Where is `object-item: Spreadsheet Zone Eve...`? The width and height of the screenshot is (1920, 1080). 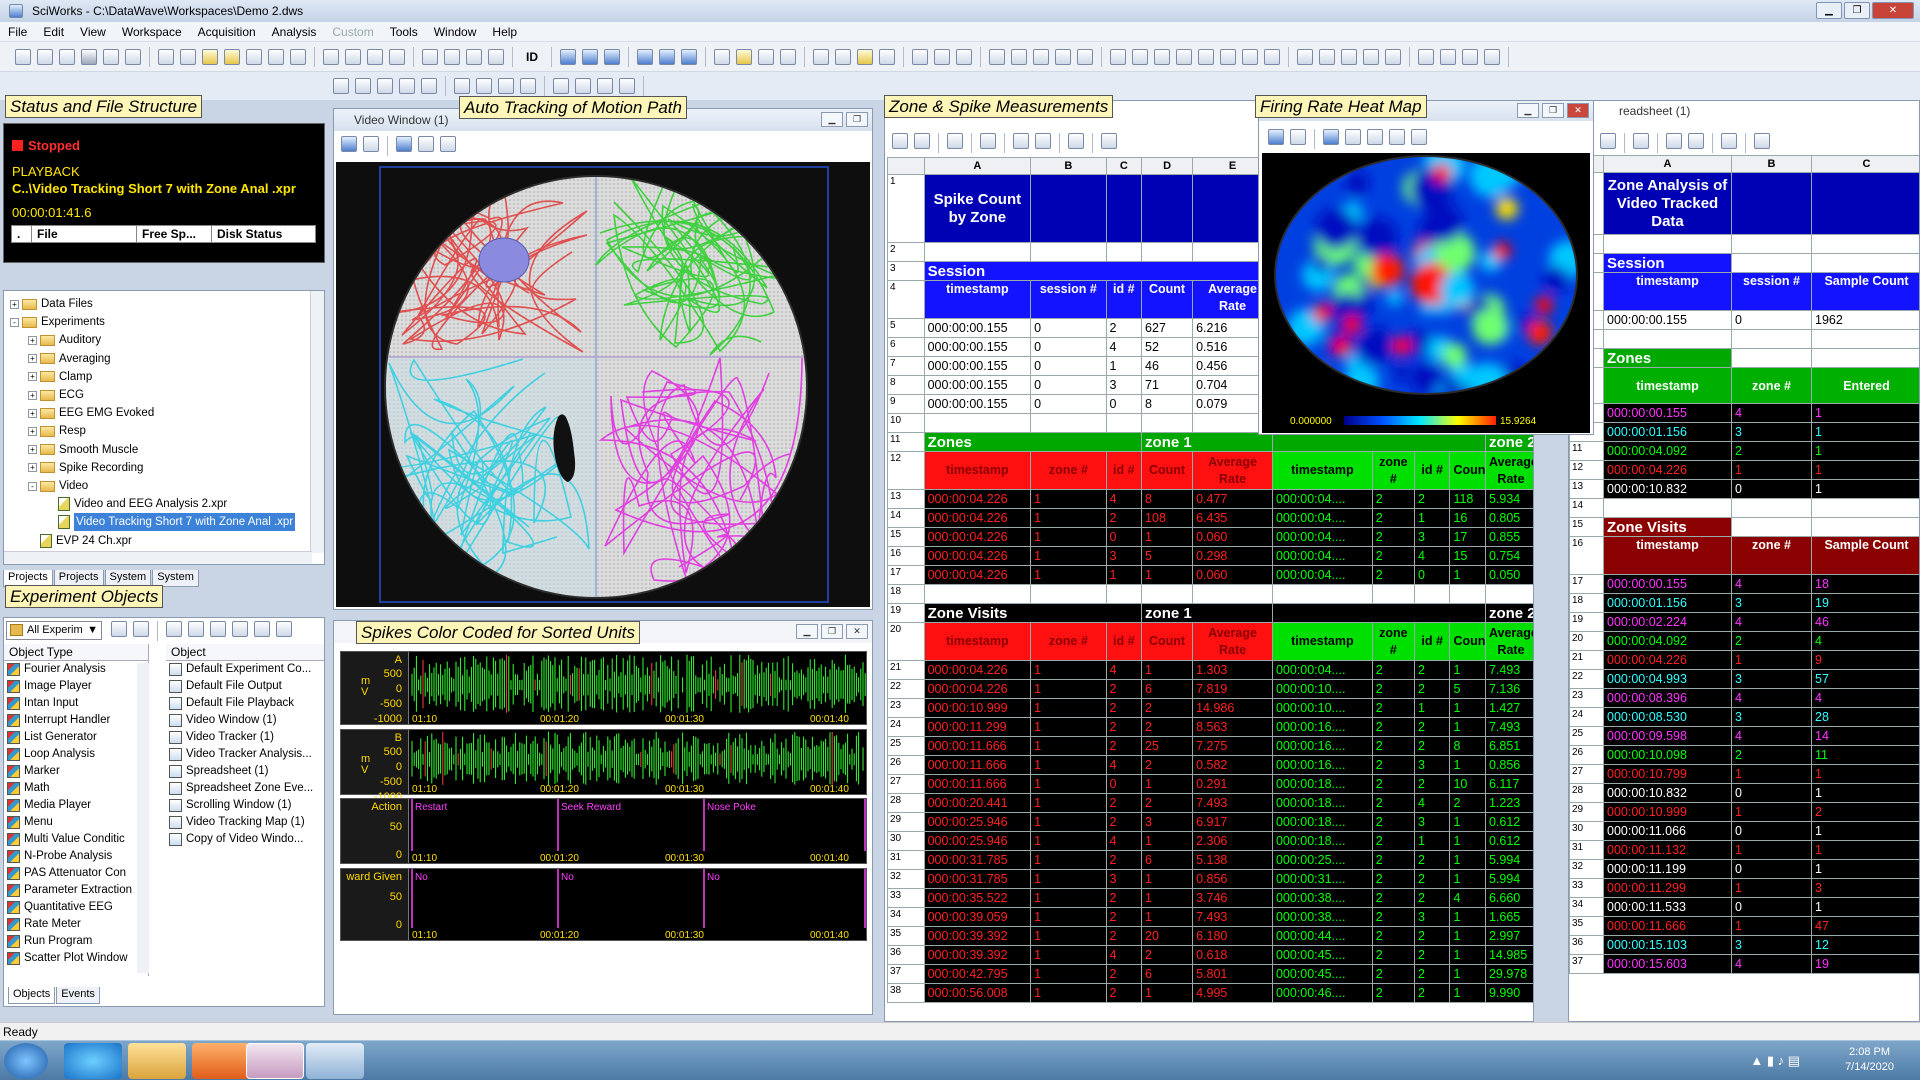
object-item: Spreadsheet Zone Eve... is located at coordinates (245, 788).